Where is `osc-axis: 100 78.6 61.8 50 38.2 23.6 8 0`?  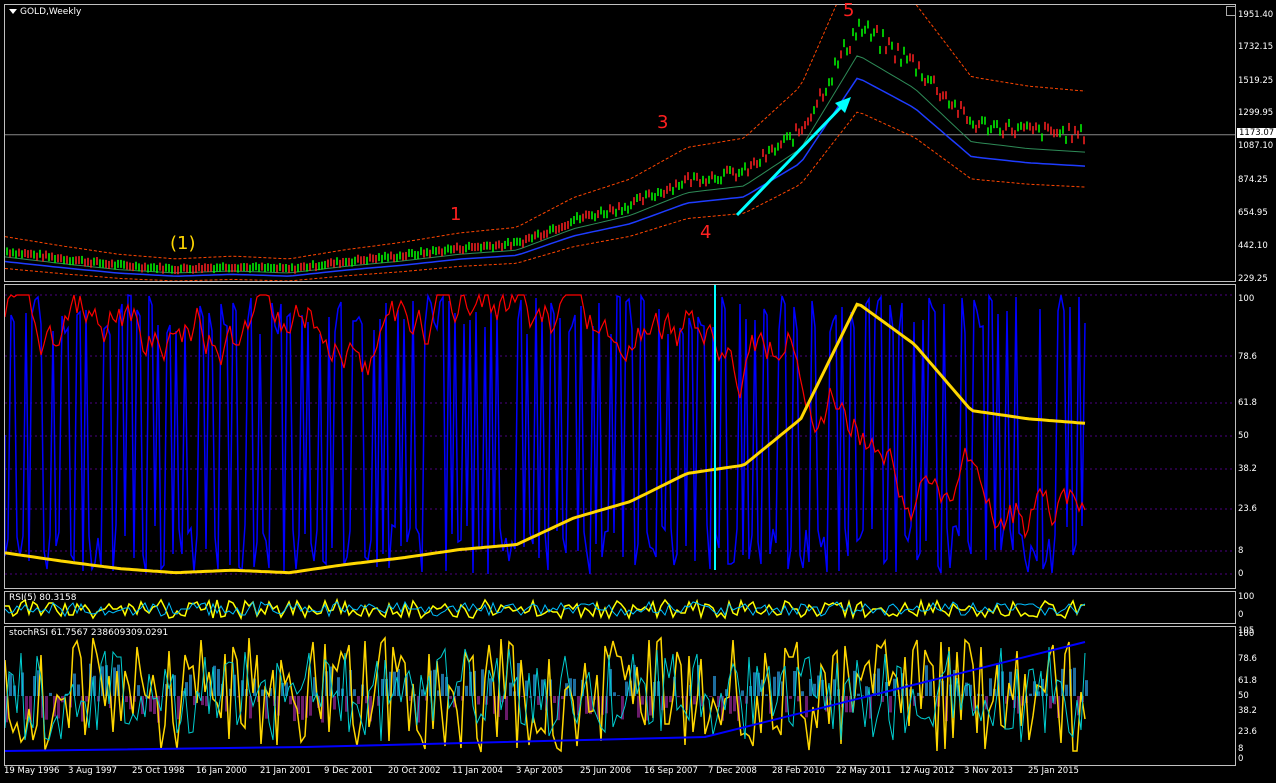 osc-axis: 100 78.6 61.8 50 38.2 23.6 8 0 is located at coordinates (1256, 435).